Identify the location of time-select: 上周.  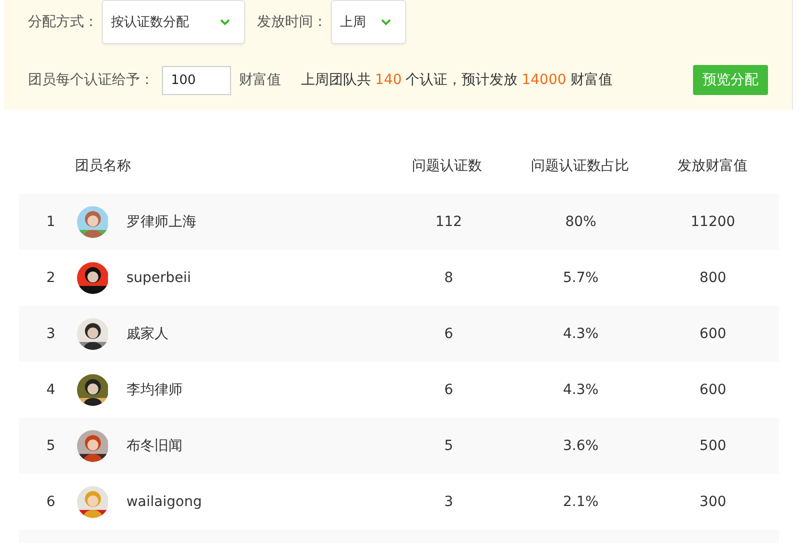
(368, 22).